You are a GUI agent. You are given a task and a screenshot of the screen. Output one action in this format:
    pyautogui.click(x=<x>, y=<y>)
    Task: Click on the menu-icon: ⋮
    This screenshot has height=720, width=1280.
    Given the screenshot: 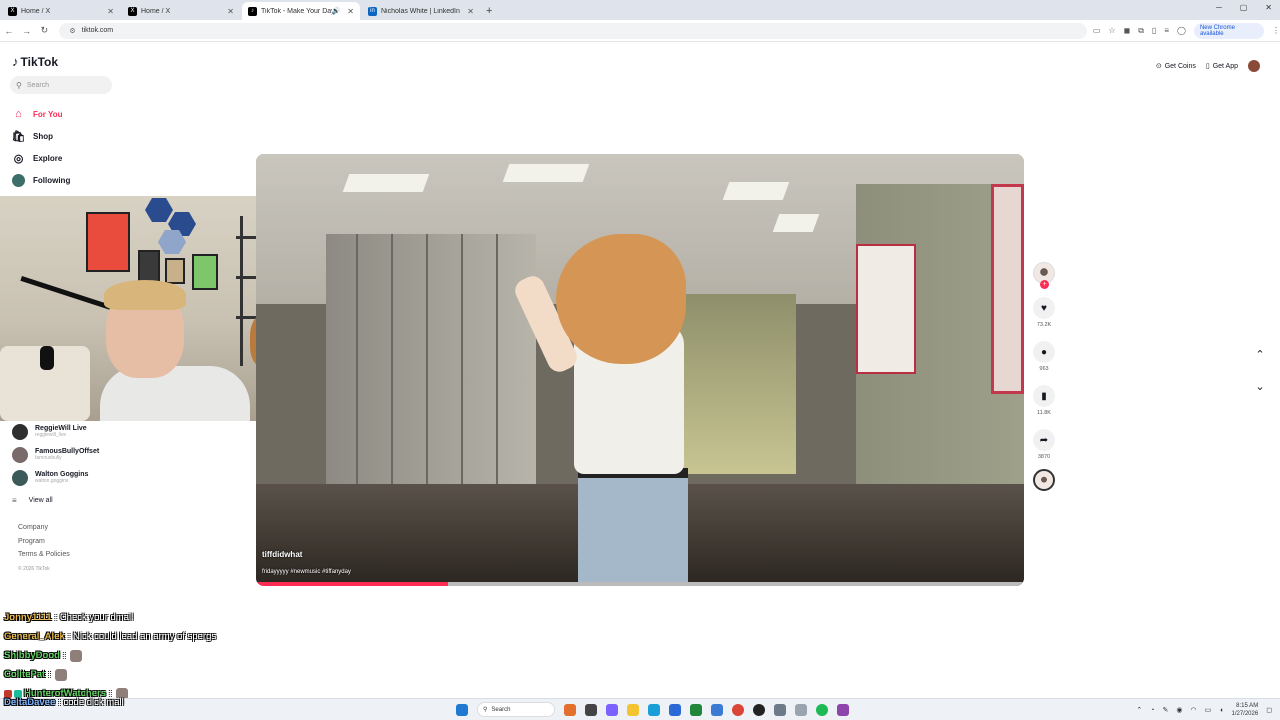 What is the action you would take?
    pyautogui.click(x=1276, y=30)
    